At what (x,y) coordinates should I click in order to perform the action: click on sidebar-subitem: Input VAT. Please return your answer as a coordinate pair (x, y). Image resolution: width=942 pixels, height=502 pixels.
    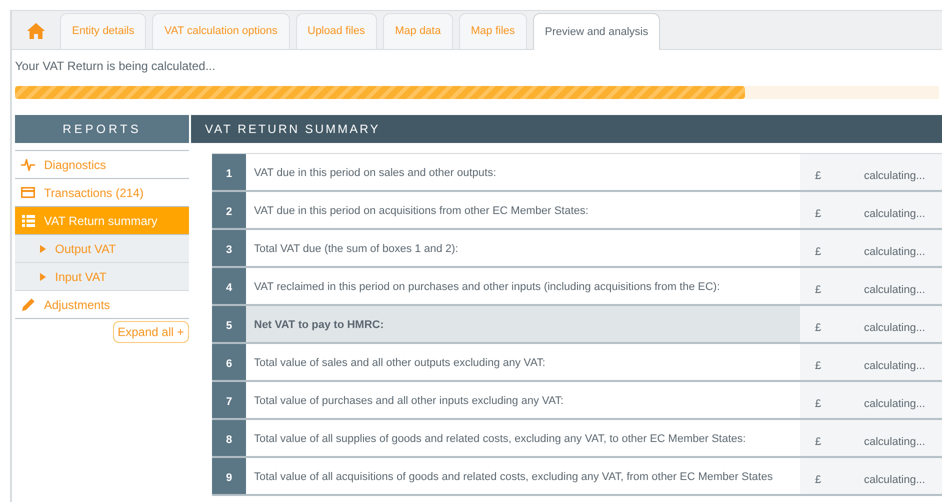
    Looking at the image, I should click on (102, 277).